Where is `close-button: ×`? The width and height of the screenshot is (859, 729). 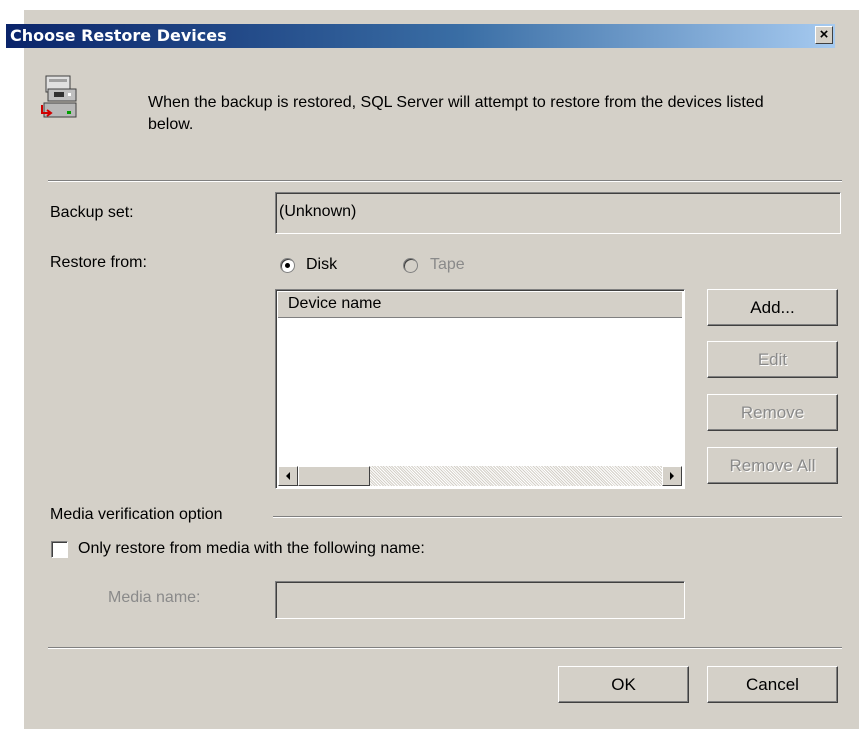 close-button: × is located at coordinates (824, 35).